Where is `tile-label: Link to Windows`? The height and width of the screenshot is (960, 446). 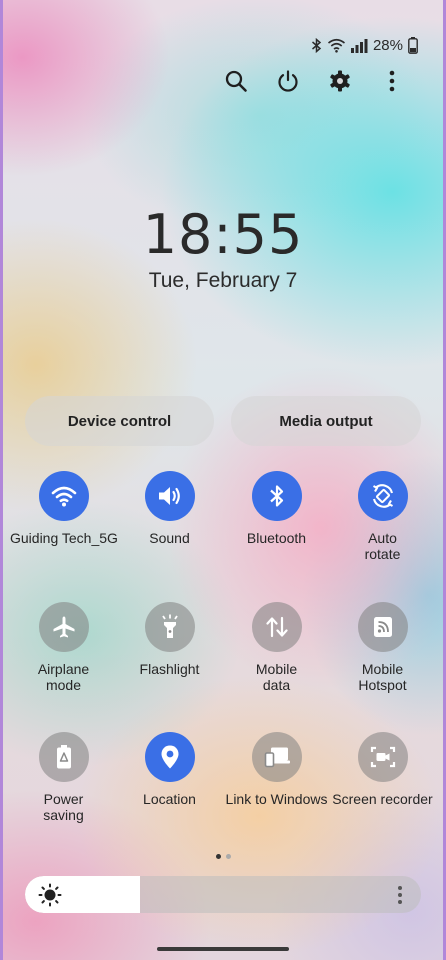 tile-label: Link to Windows is located at coordinates (276, 799).